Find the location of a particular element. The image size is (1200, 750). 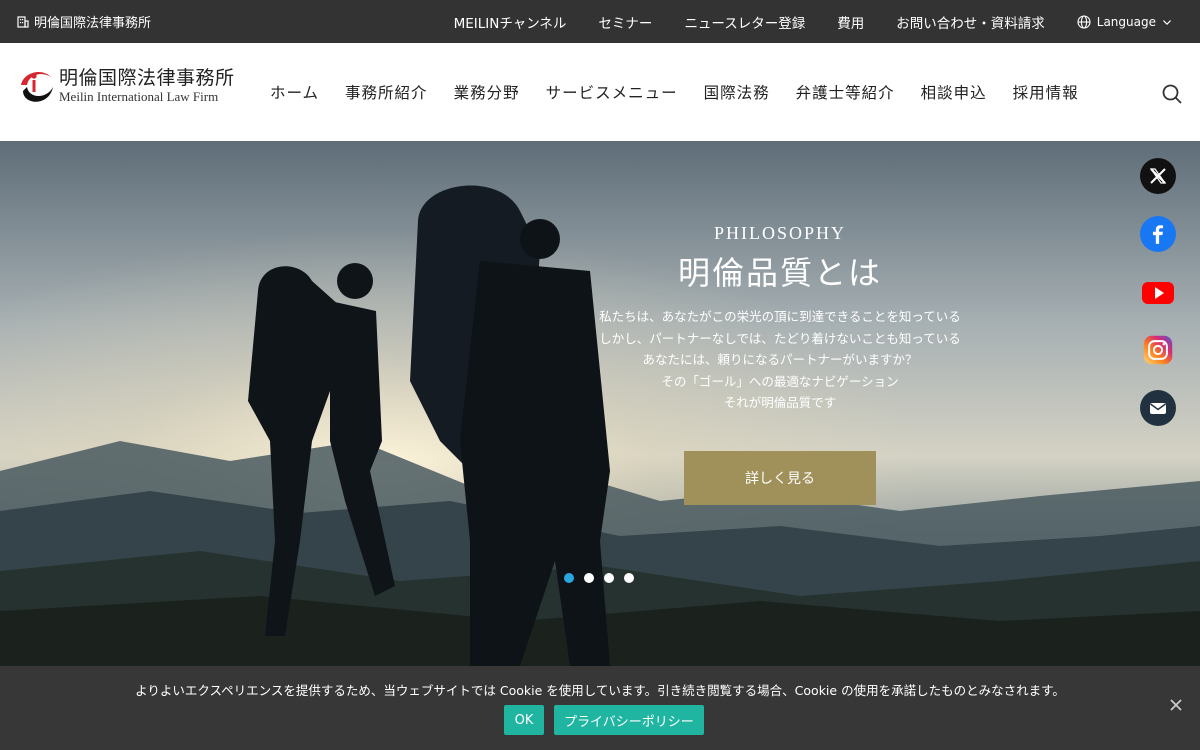

nav-item-home: ホーム is located at coordinates (294, 92).